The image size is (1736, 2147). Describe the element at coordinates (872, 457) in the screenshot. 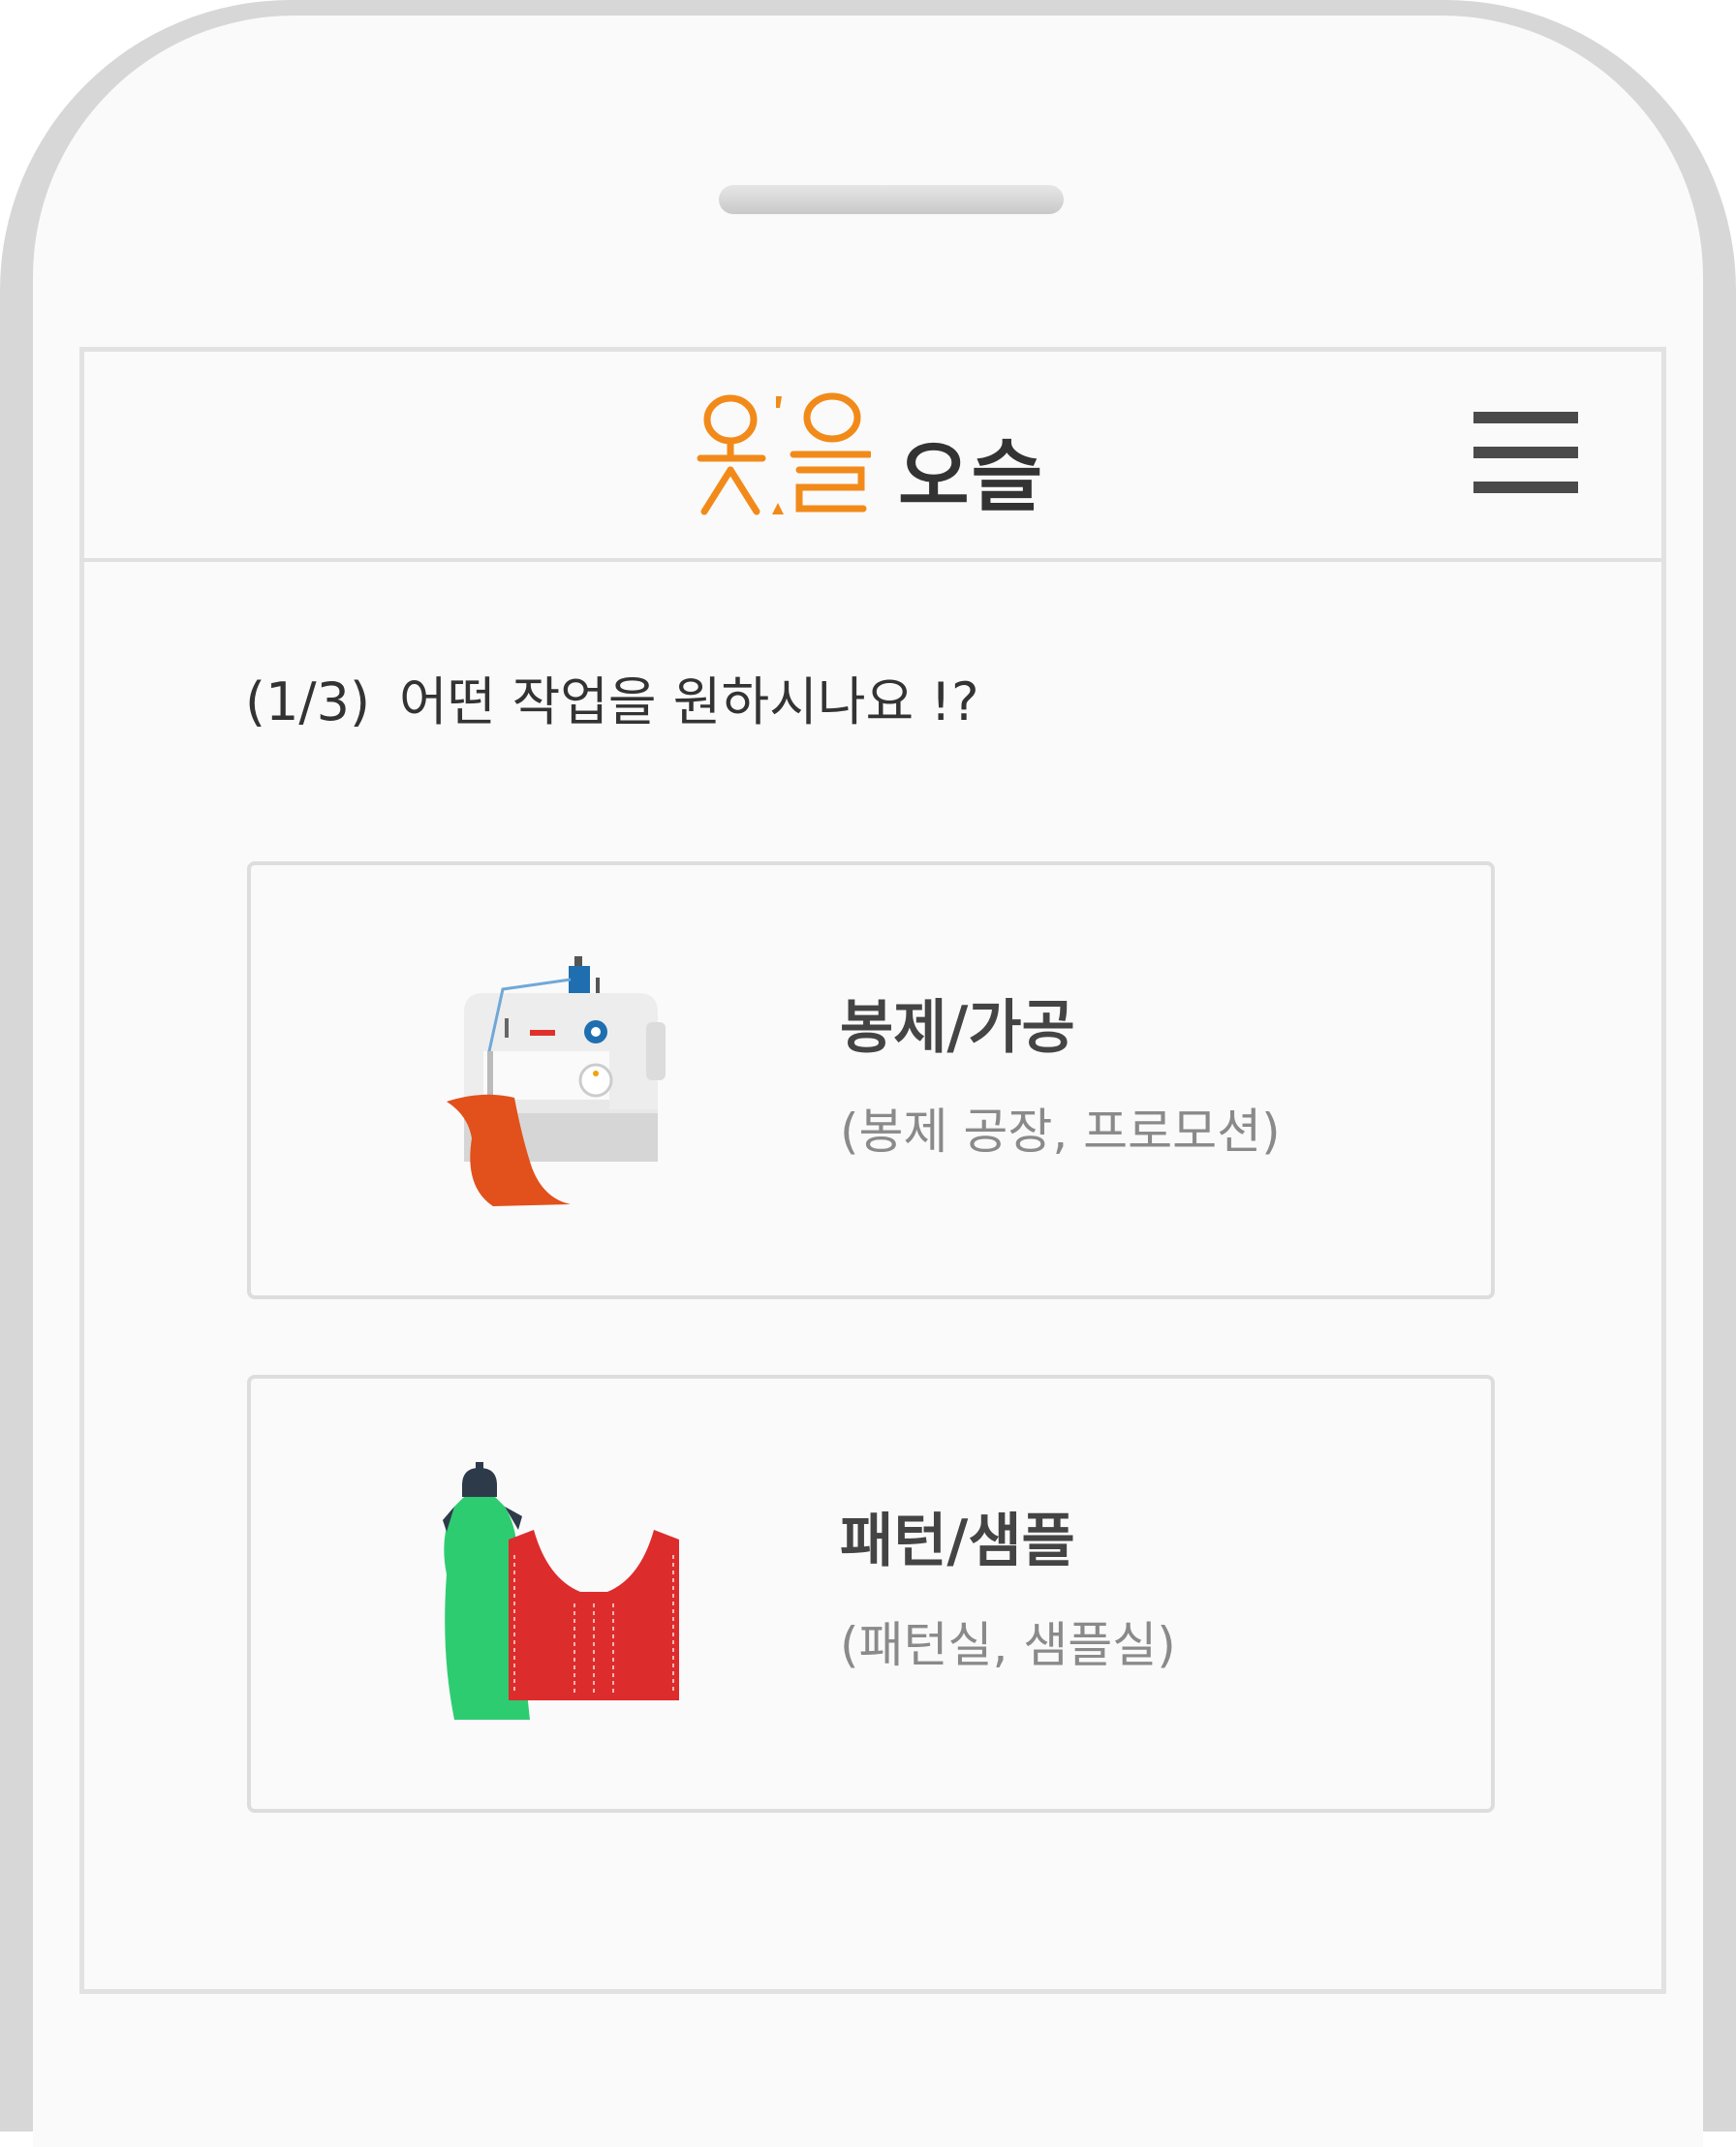

I see `app-header: 옷을 오슬` at that location.